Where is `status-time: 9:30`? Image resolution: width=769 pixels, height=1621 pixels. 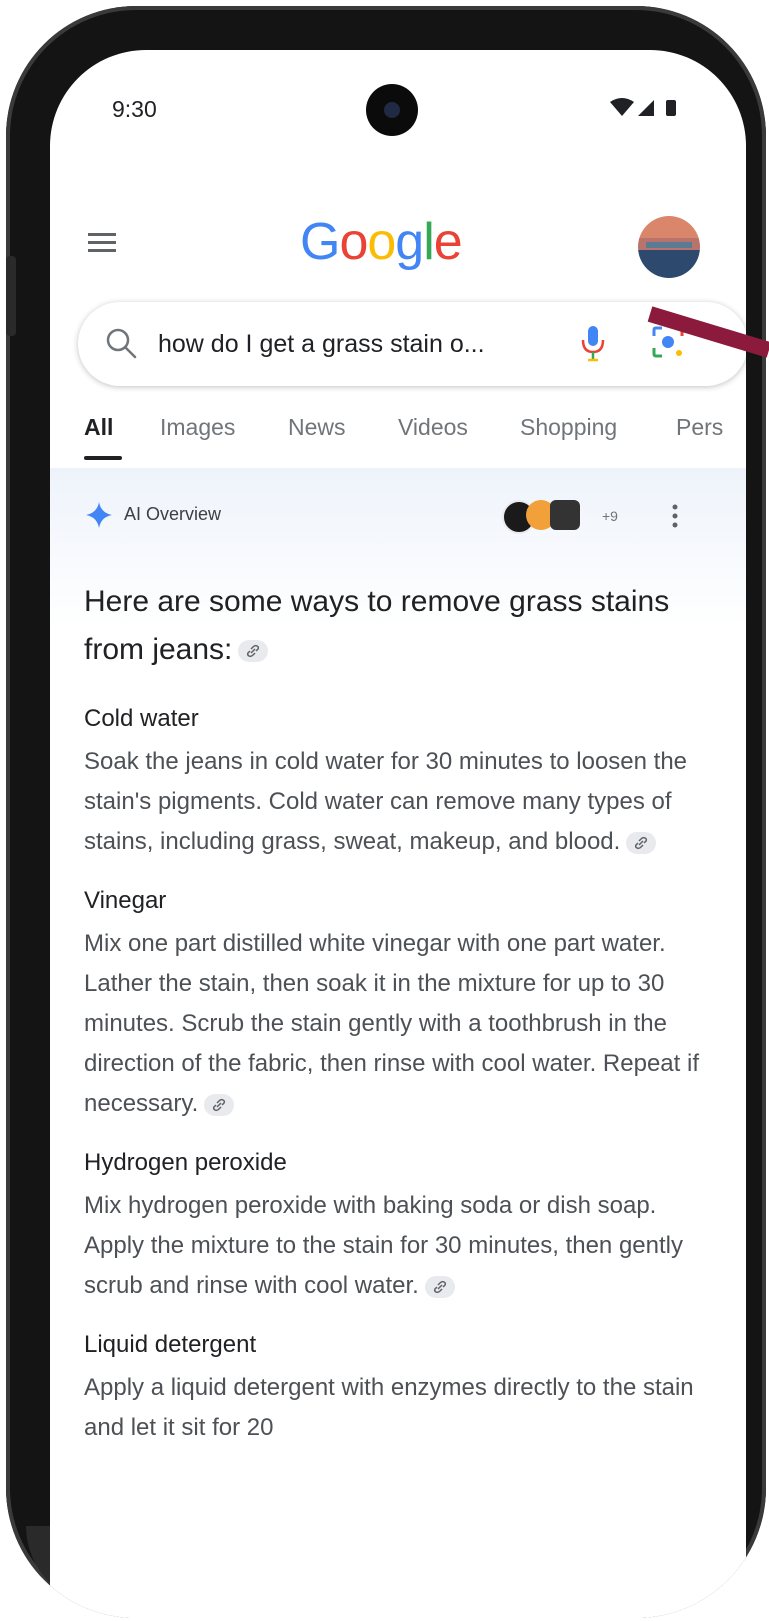
status-time: 9:30 is located at coordinates (134, 109).